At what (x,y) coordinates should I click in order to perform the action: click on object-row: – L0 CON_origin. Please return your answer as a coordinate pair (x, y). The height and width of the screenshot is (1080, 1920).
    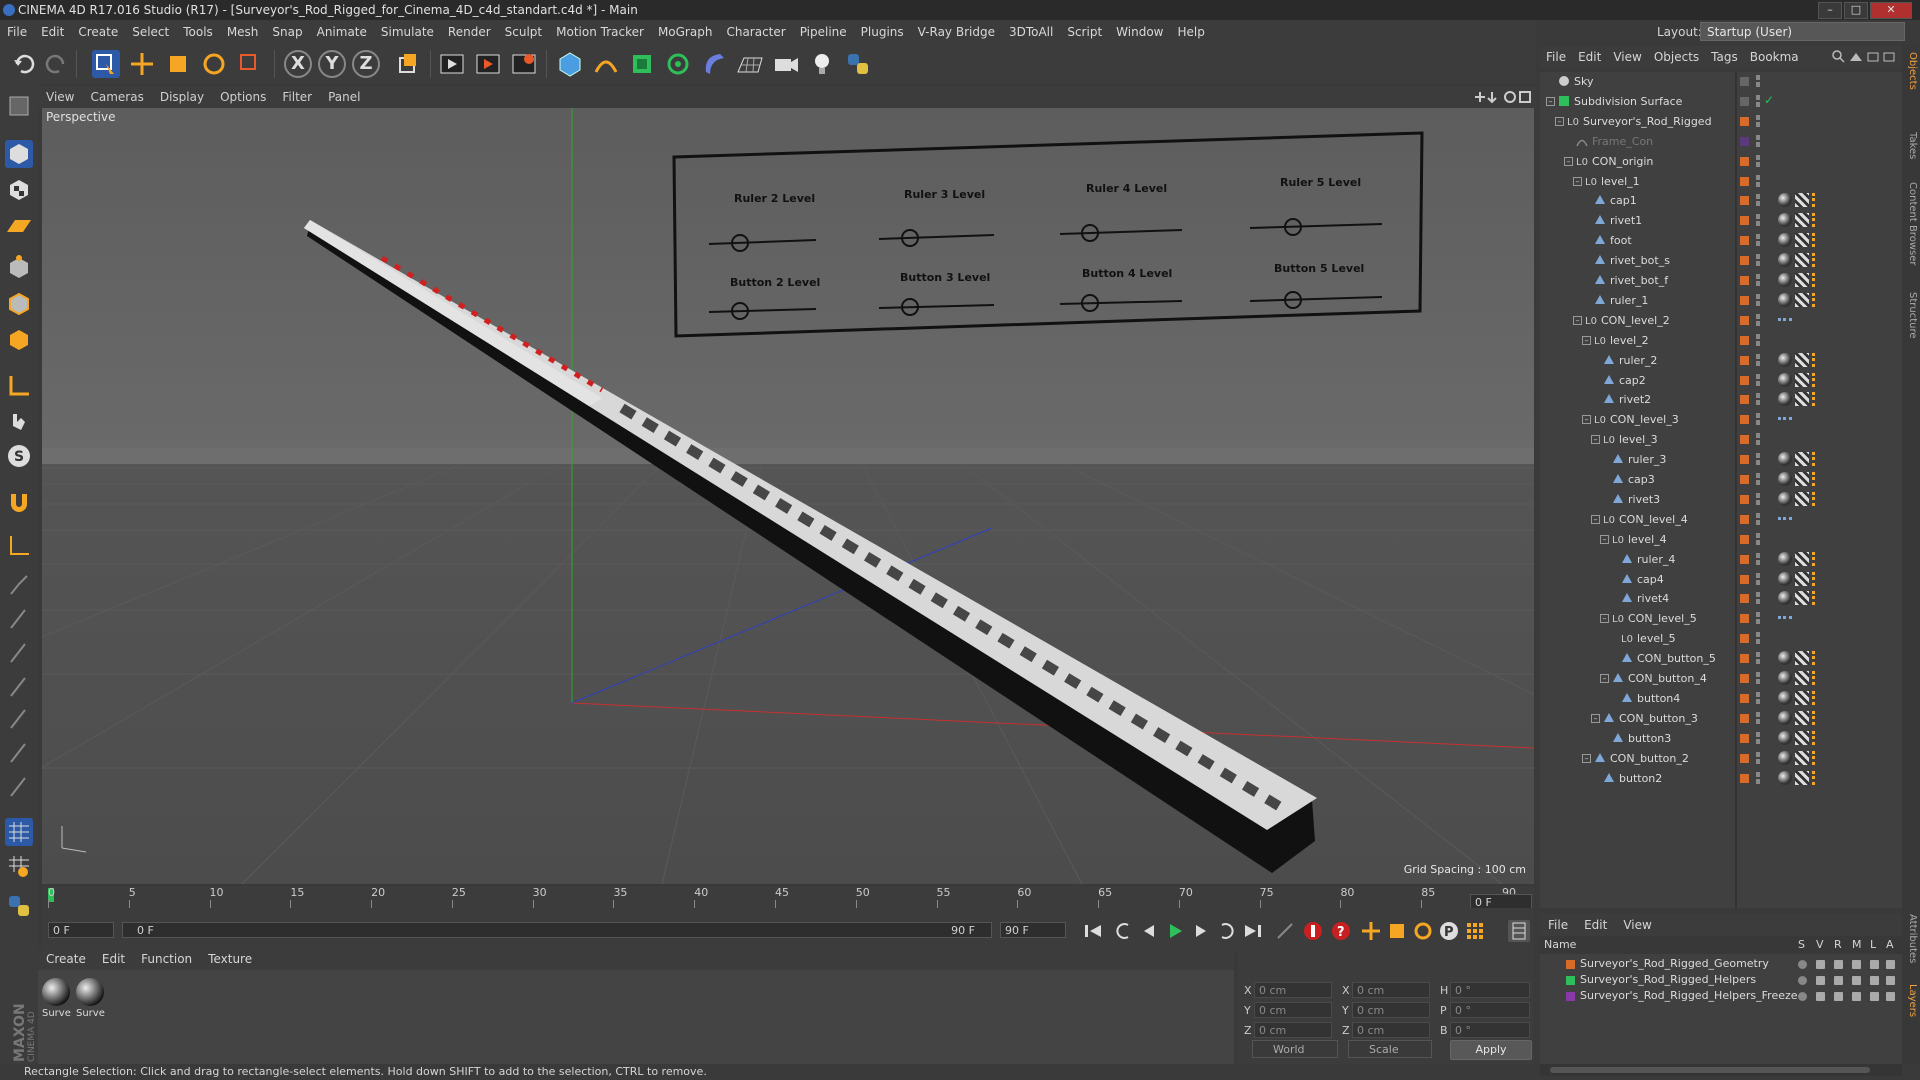
    Looking at the image, I should click on (1721, 162).